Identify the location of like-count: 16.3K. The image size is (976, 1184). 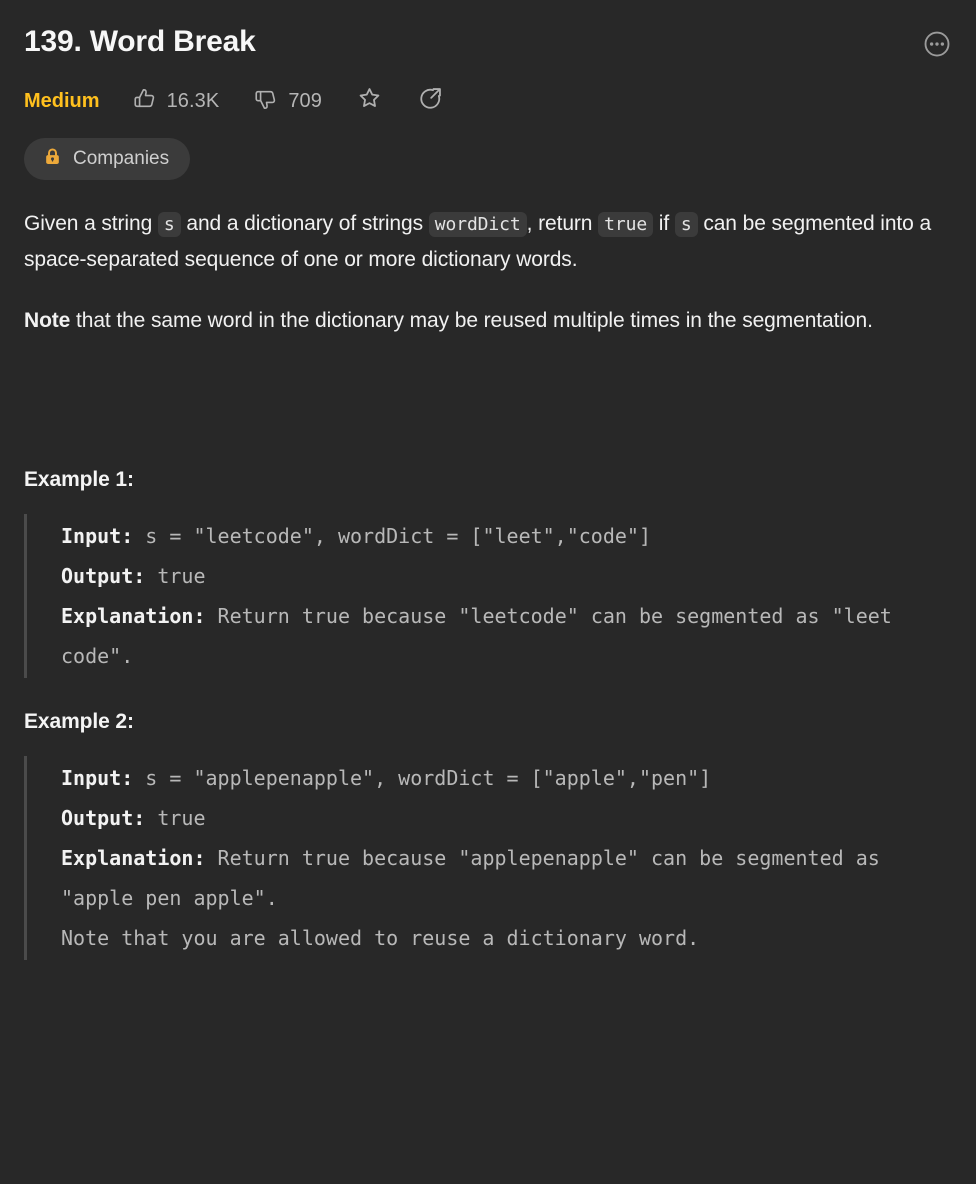
(193, 100).